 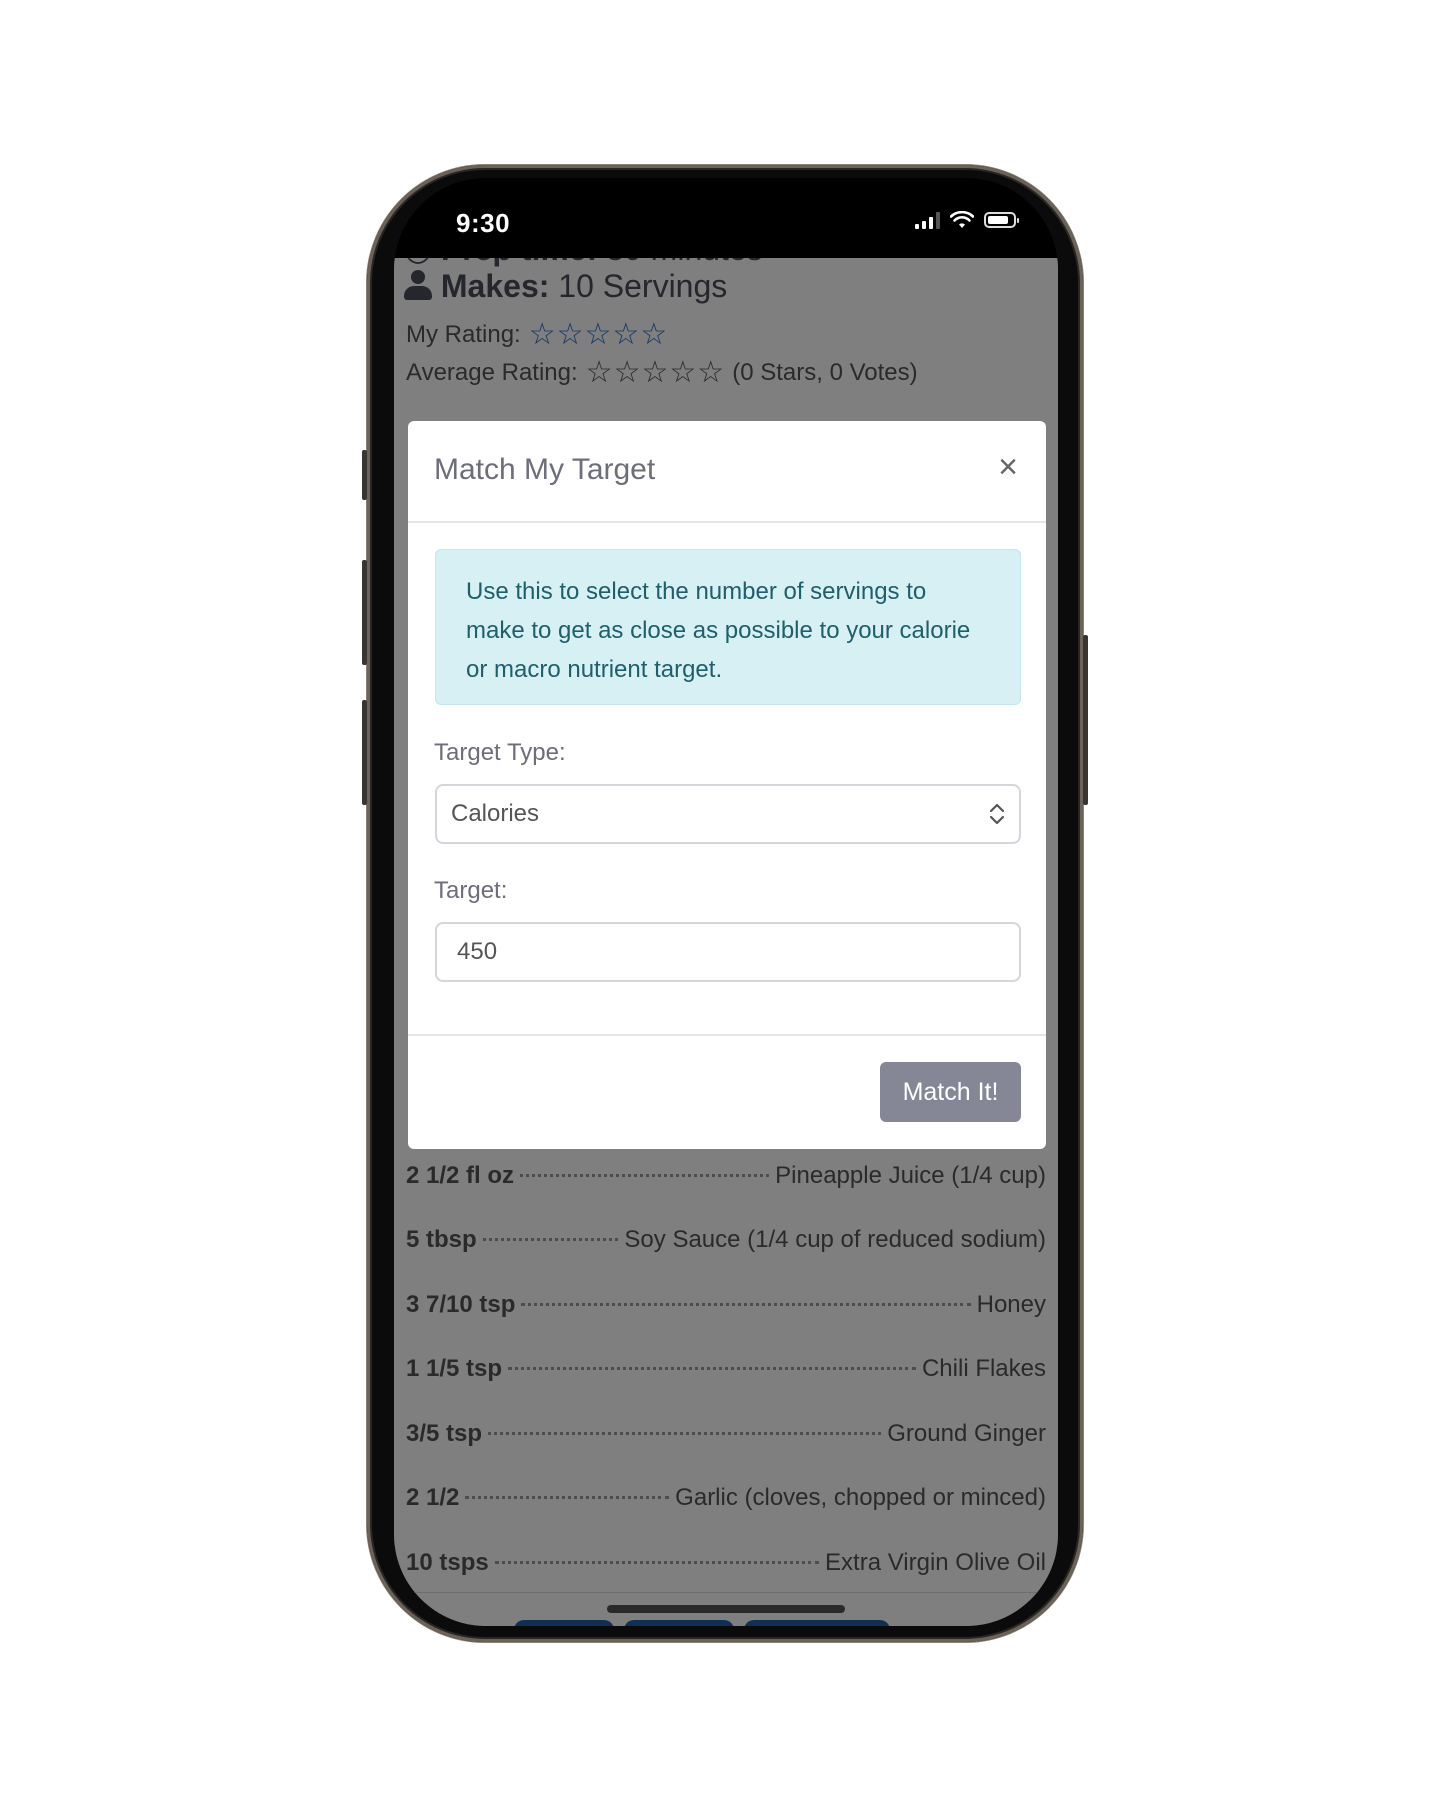 I want to click on status-icons, so click(x=967, y=220).